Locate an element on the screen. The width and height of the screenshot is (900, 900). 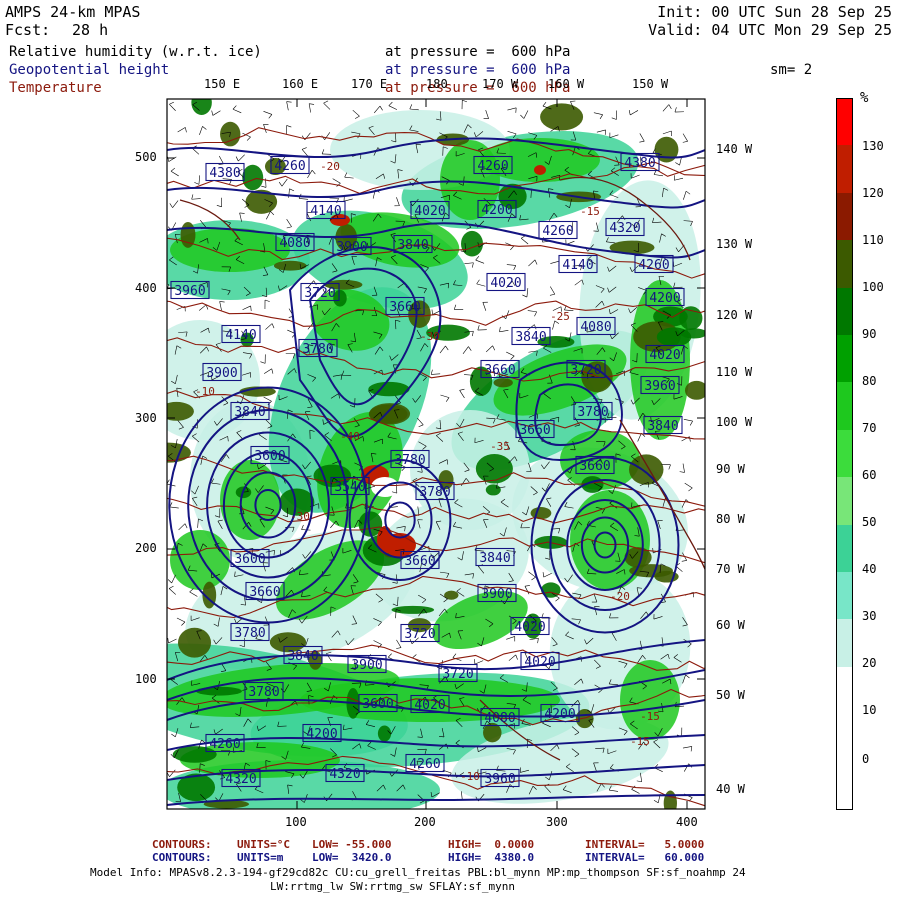
top-lon-label: 150 E is located at coordinates (222, 84).